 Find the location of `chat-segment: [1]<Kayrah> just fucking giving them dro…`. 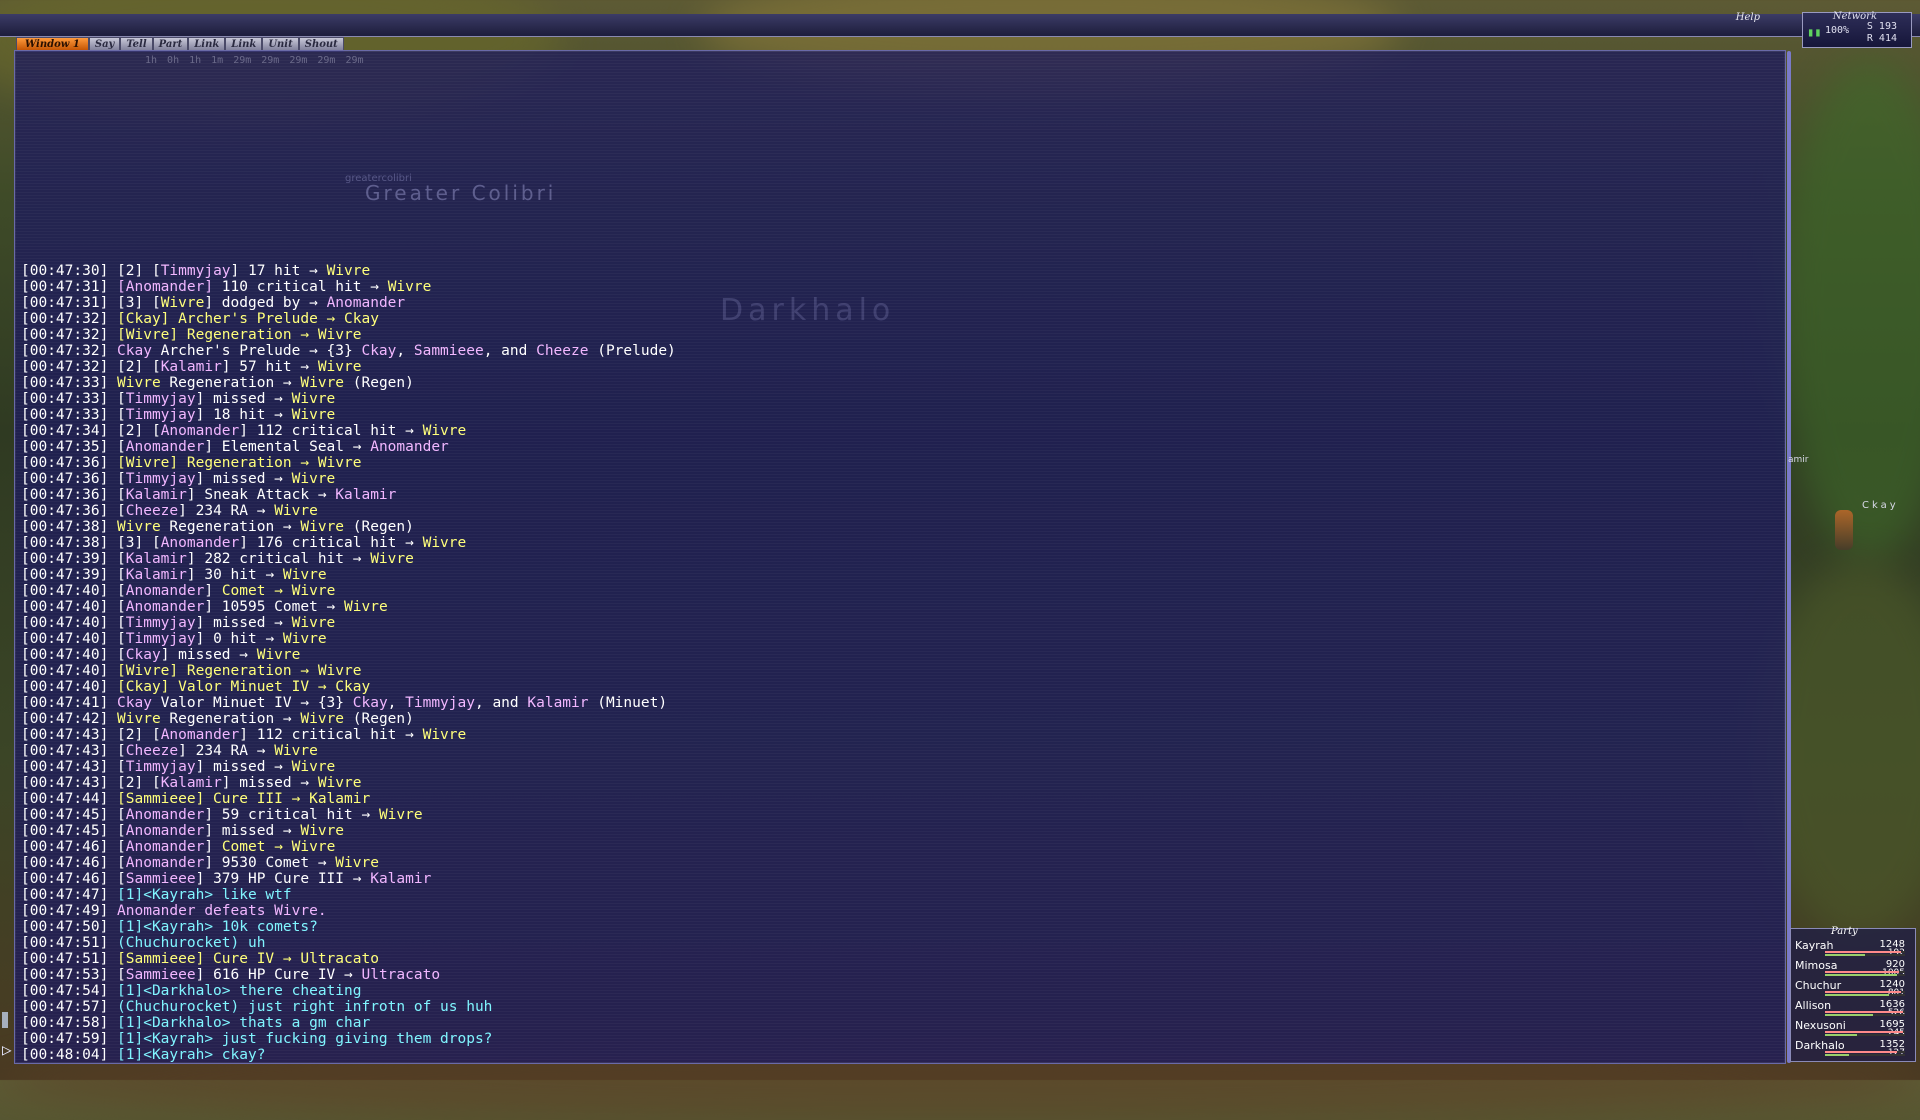

chat-segment: [1]<Kayrah> just fucking giving them dro… is located at coordinates (305, 1039).